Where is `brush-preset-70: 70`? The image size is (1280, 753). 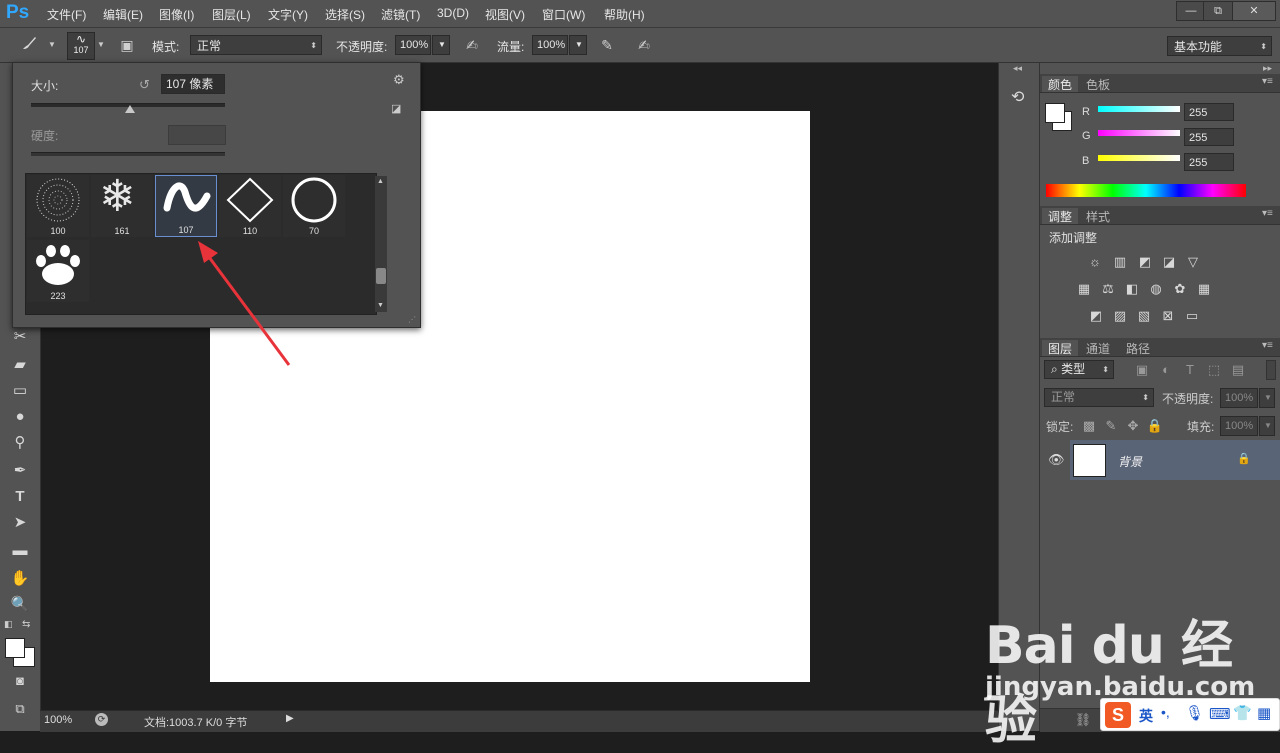
brush-preset-70: 70 is located at coordinates (314, 206).